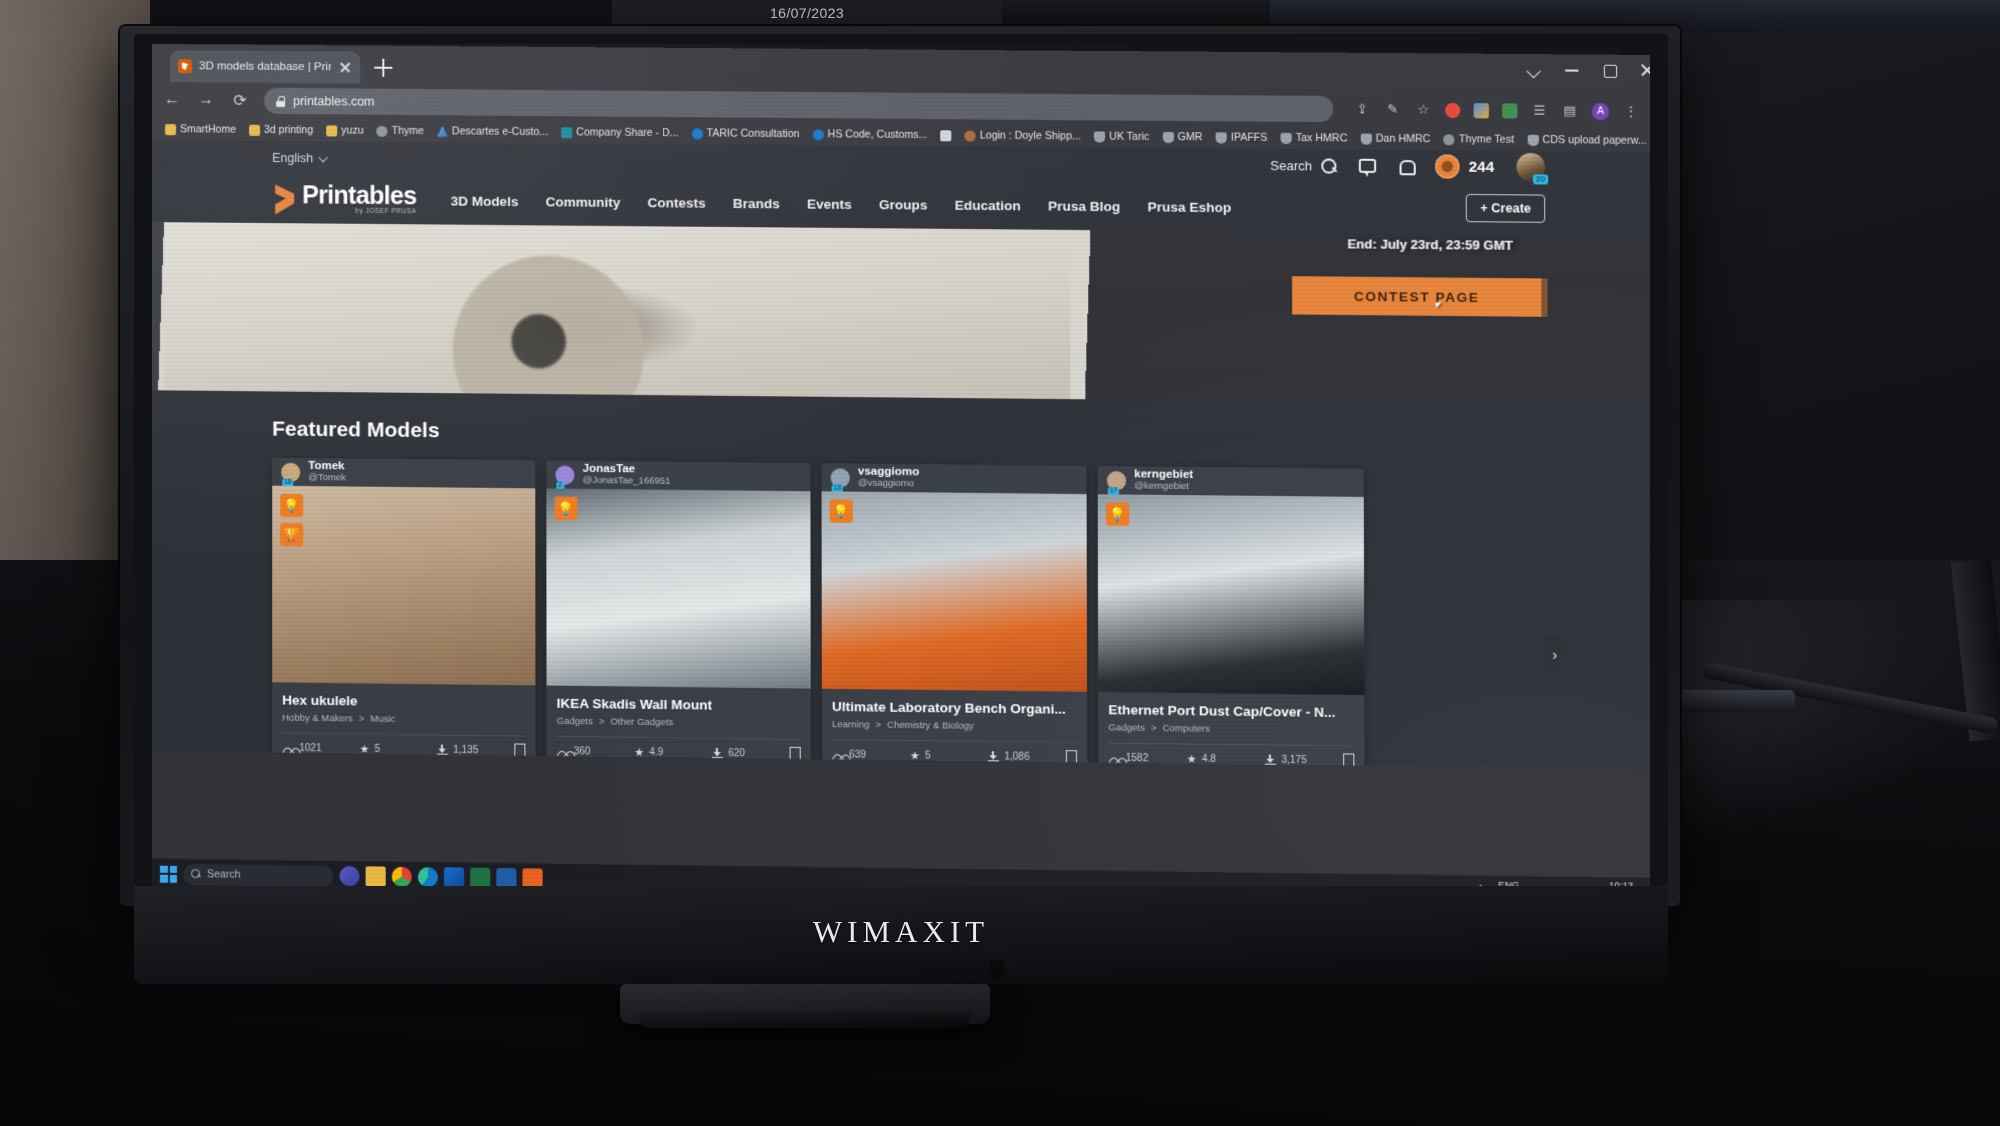  Describe the element at coordinates (678, 475) in the screenshot. I see `model-card-author: 2 JonasTae @JonasTae_166951` at that location.